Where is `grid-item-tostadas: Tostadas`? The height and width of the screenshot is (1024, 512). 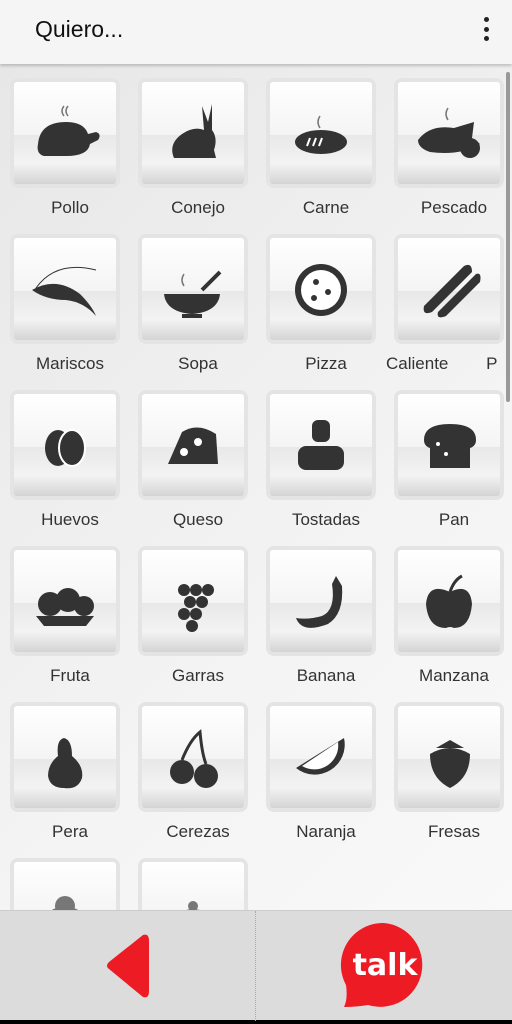
grid-item-tostadas: Tostadas is located at coordinates (322, 452).